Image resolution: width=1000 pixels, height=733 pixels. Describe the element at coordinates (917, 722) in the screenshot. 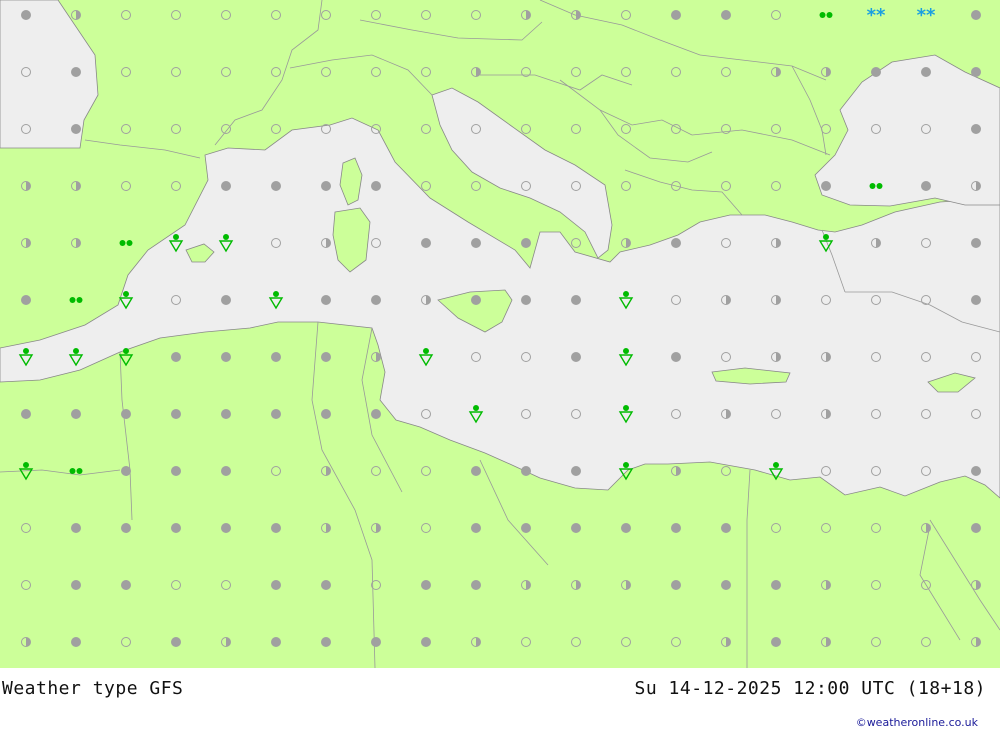

I see `source-credit-link: ©weatheronline.co.uk` at that location.